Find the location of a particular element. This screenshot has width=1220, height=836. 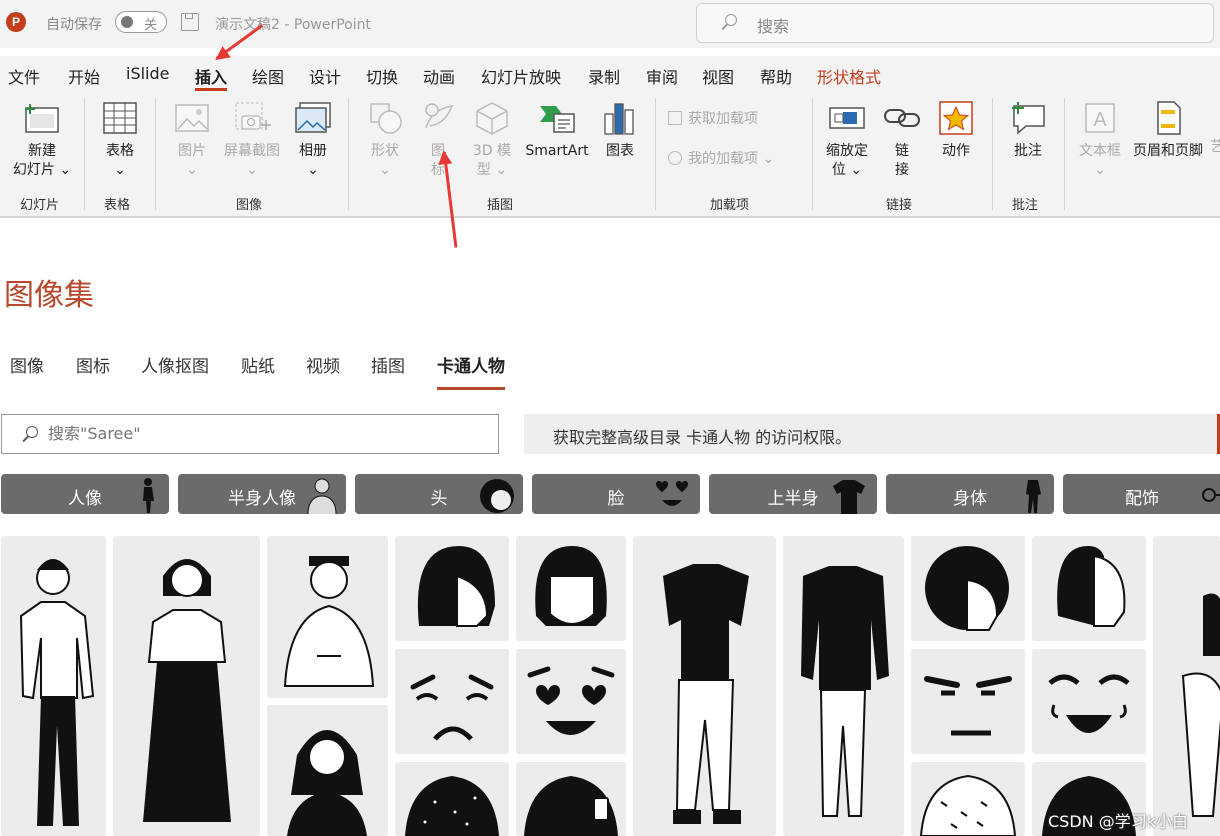

cartoon-walking-body is located at coordinates (704, 686).